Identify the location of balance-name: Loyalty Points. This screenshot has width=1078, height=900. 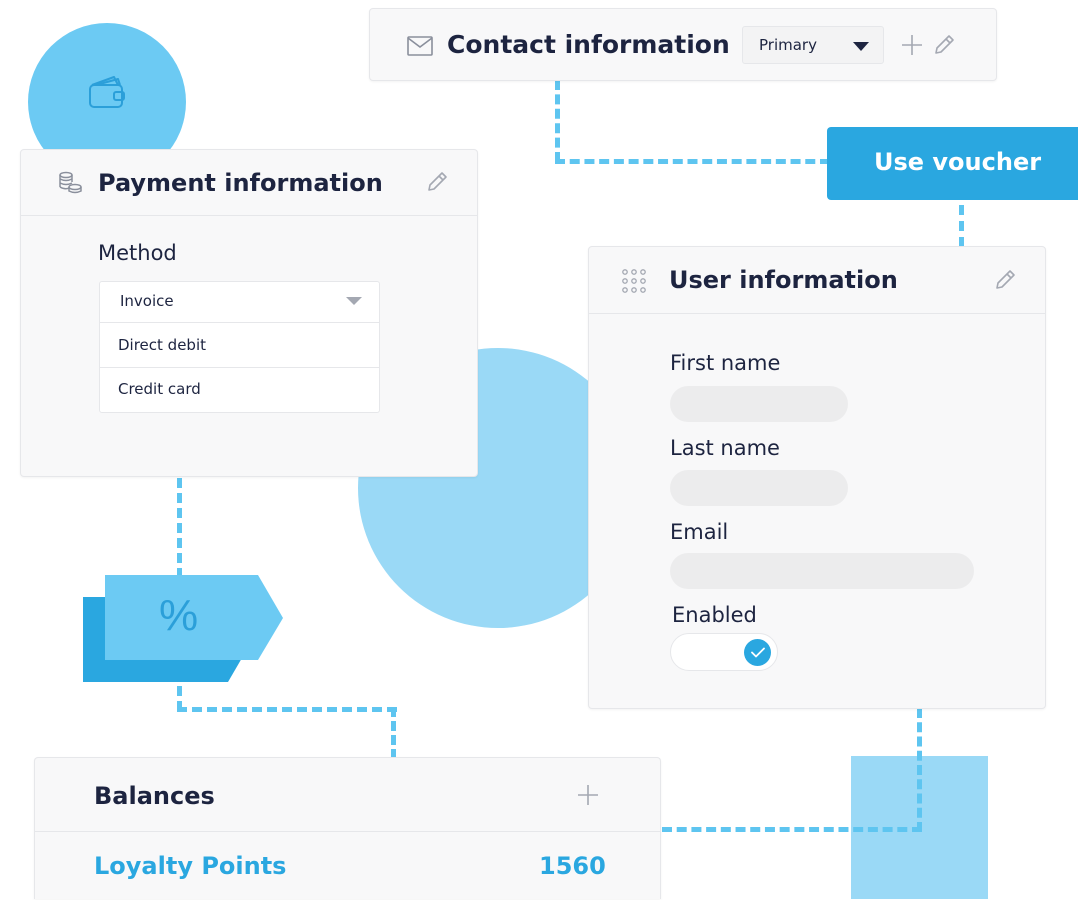
(190, 866).